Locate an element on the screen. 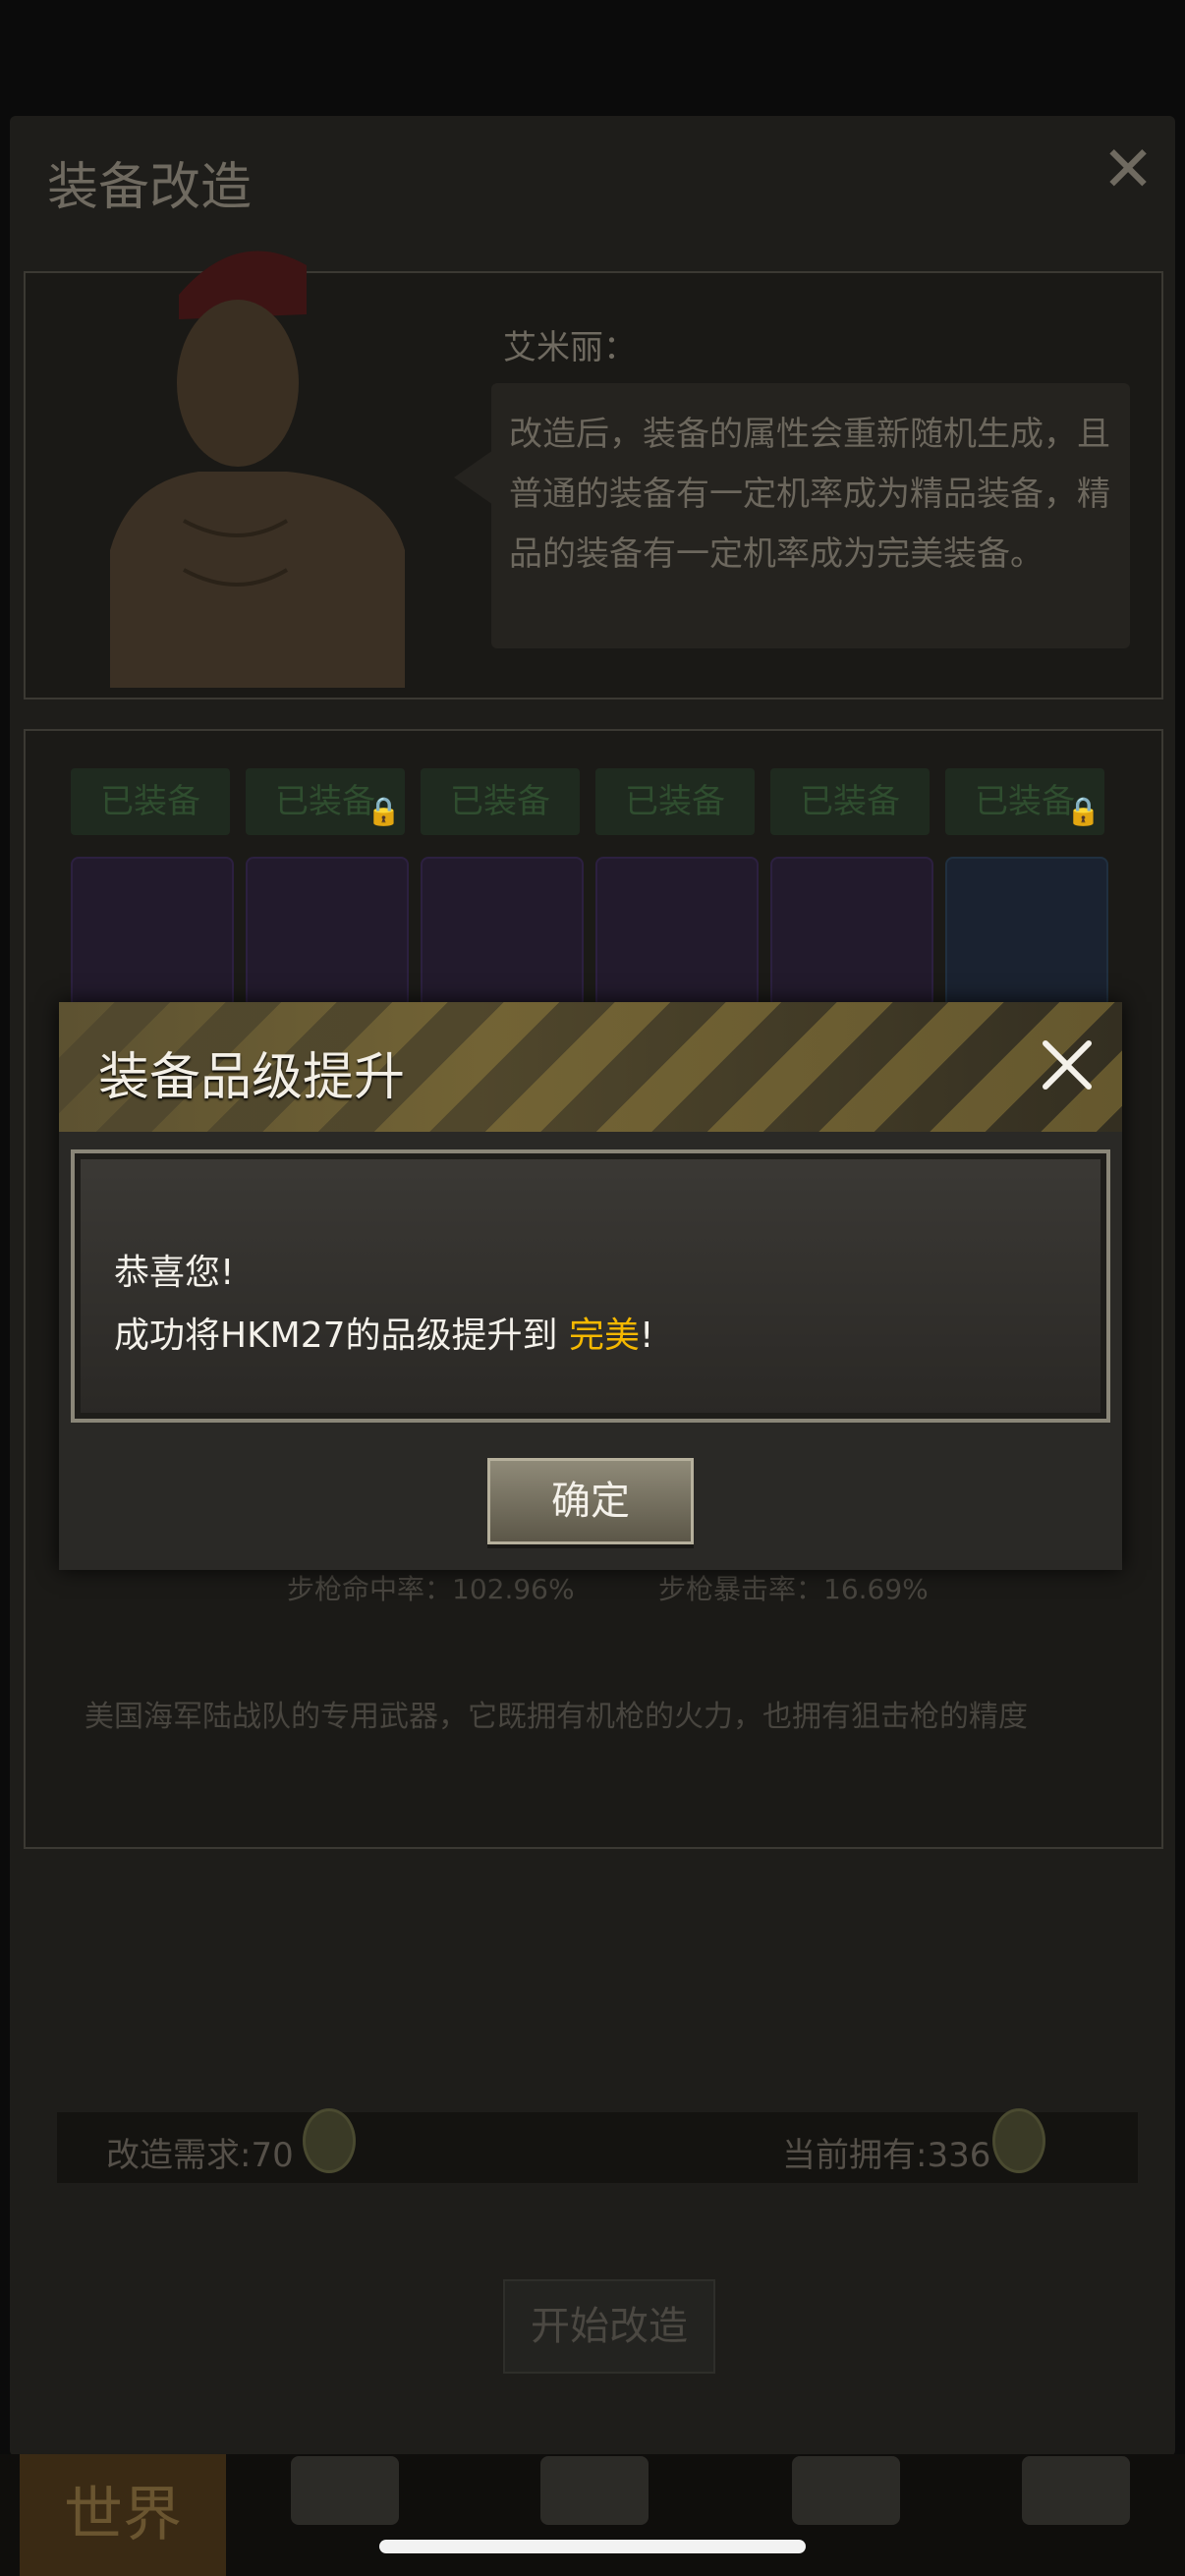  upgrade-message-prefix: 成功将HKM27的品级提升到 is located at coordinates (342, 1336).